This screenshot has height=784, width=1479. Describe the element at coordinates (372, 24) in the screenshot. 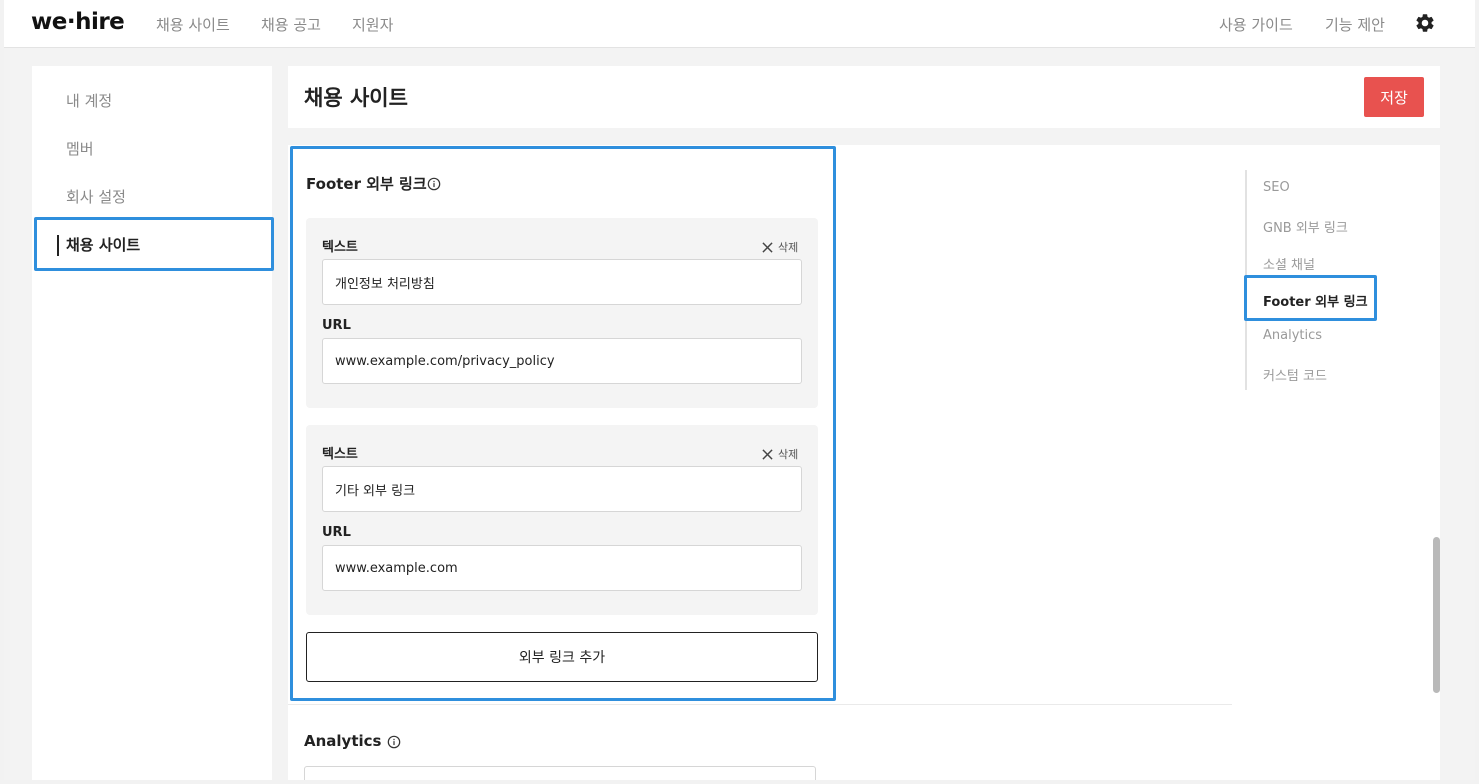

I see `nav-item-applicants: 지원자` at that location.